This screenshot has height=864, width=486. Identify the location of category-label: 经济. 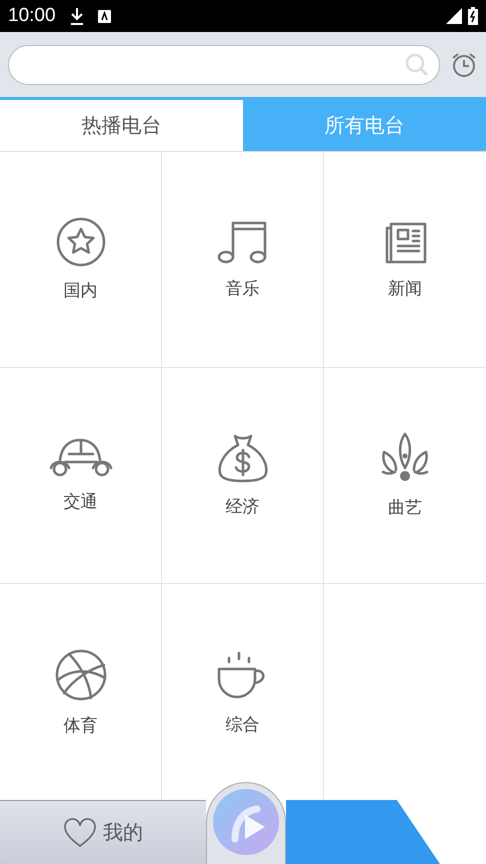
(243, 507).